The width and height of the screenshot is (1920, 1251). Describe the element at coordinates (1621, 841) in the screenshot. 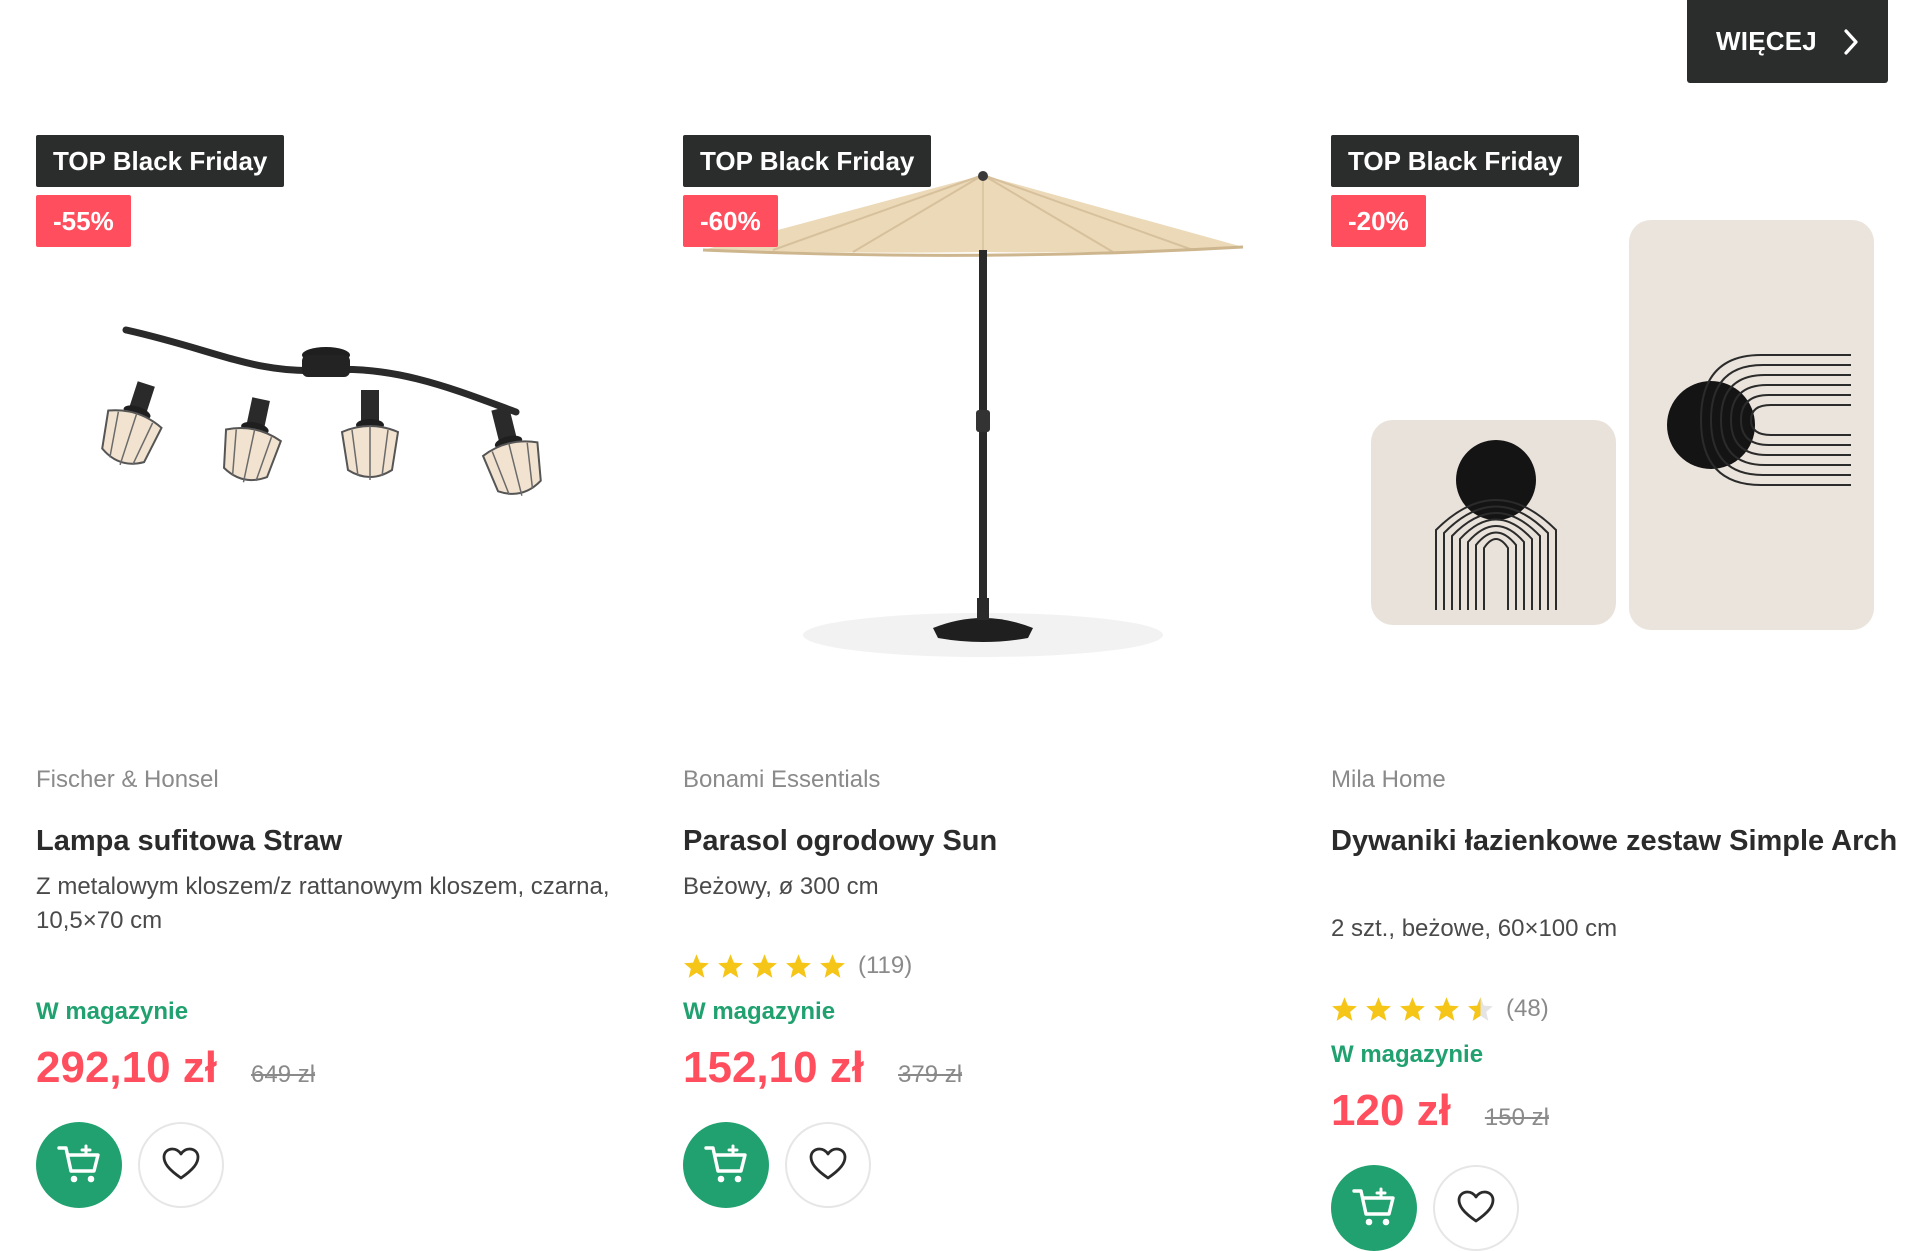

I see `product-title: Dywaniki łazienkowe zestaw Simple Arch` at that location.